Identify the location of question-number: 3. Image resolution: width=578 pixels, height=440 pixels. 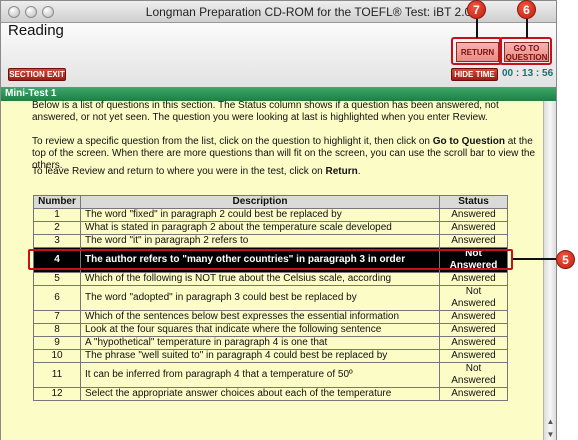
(57, 241).